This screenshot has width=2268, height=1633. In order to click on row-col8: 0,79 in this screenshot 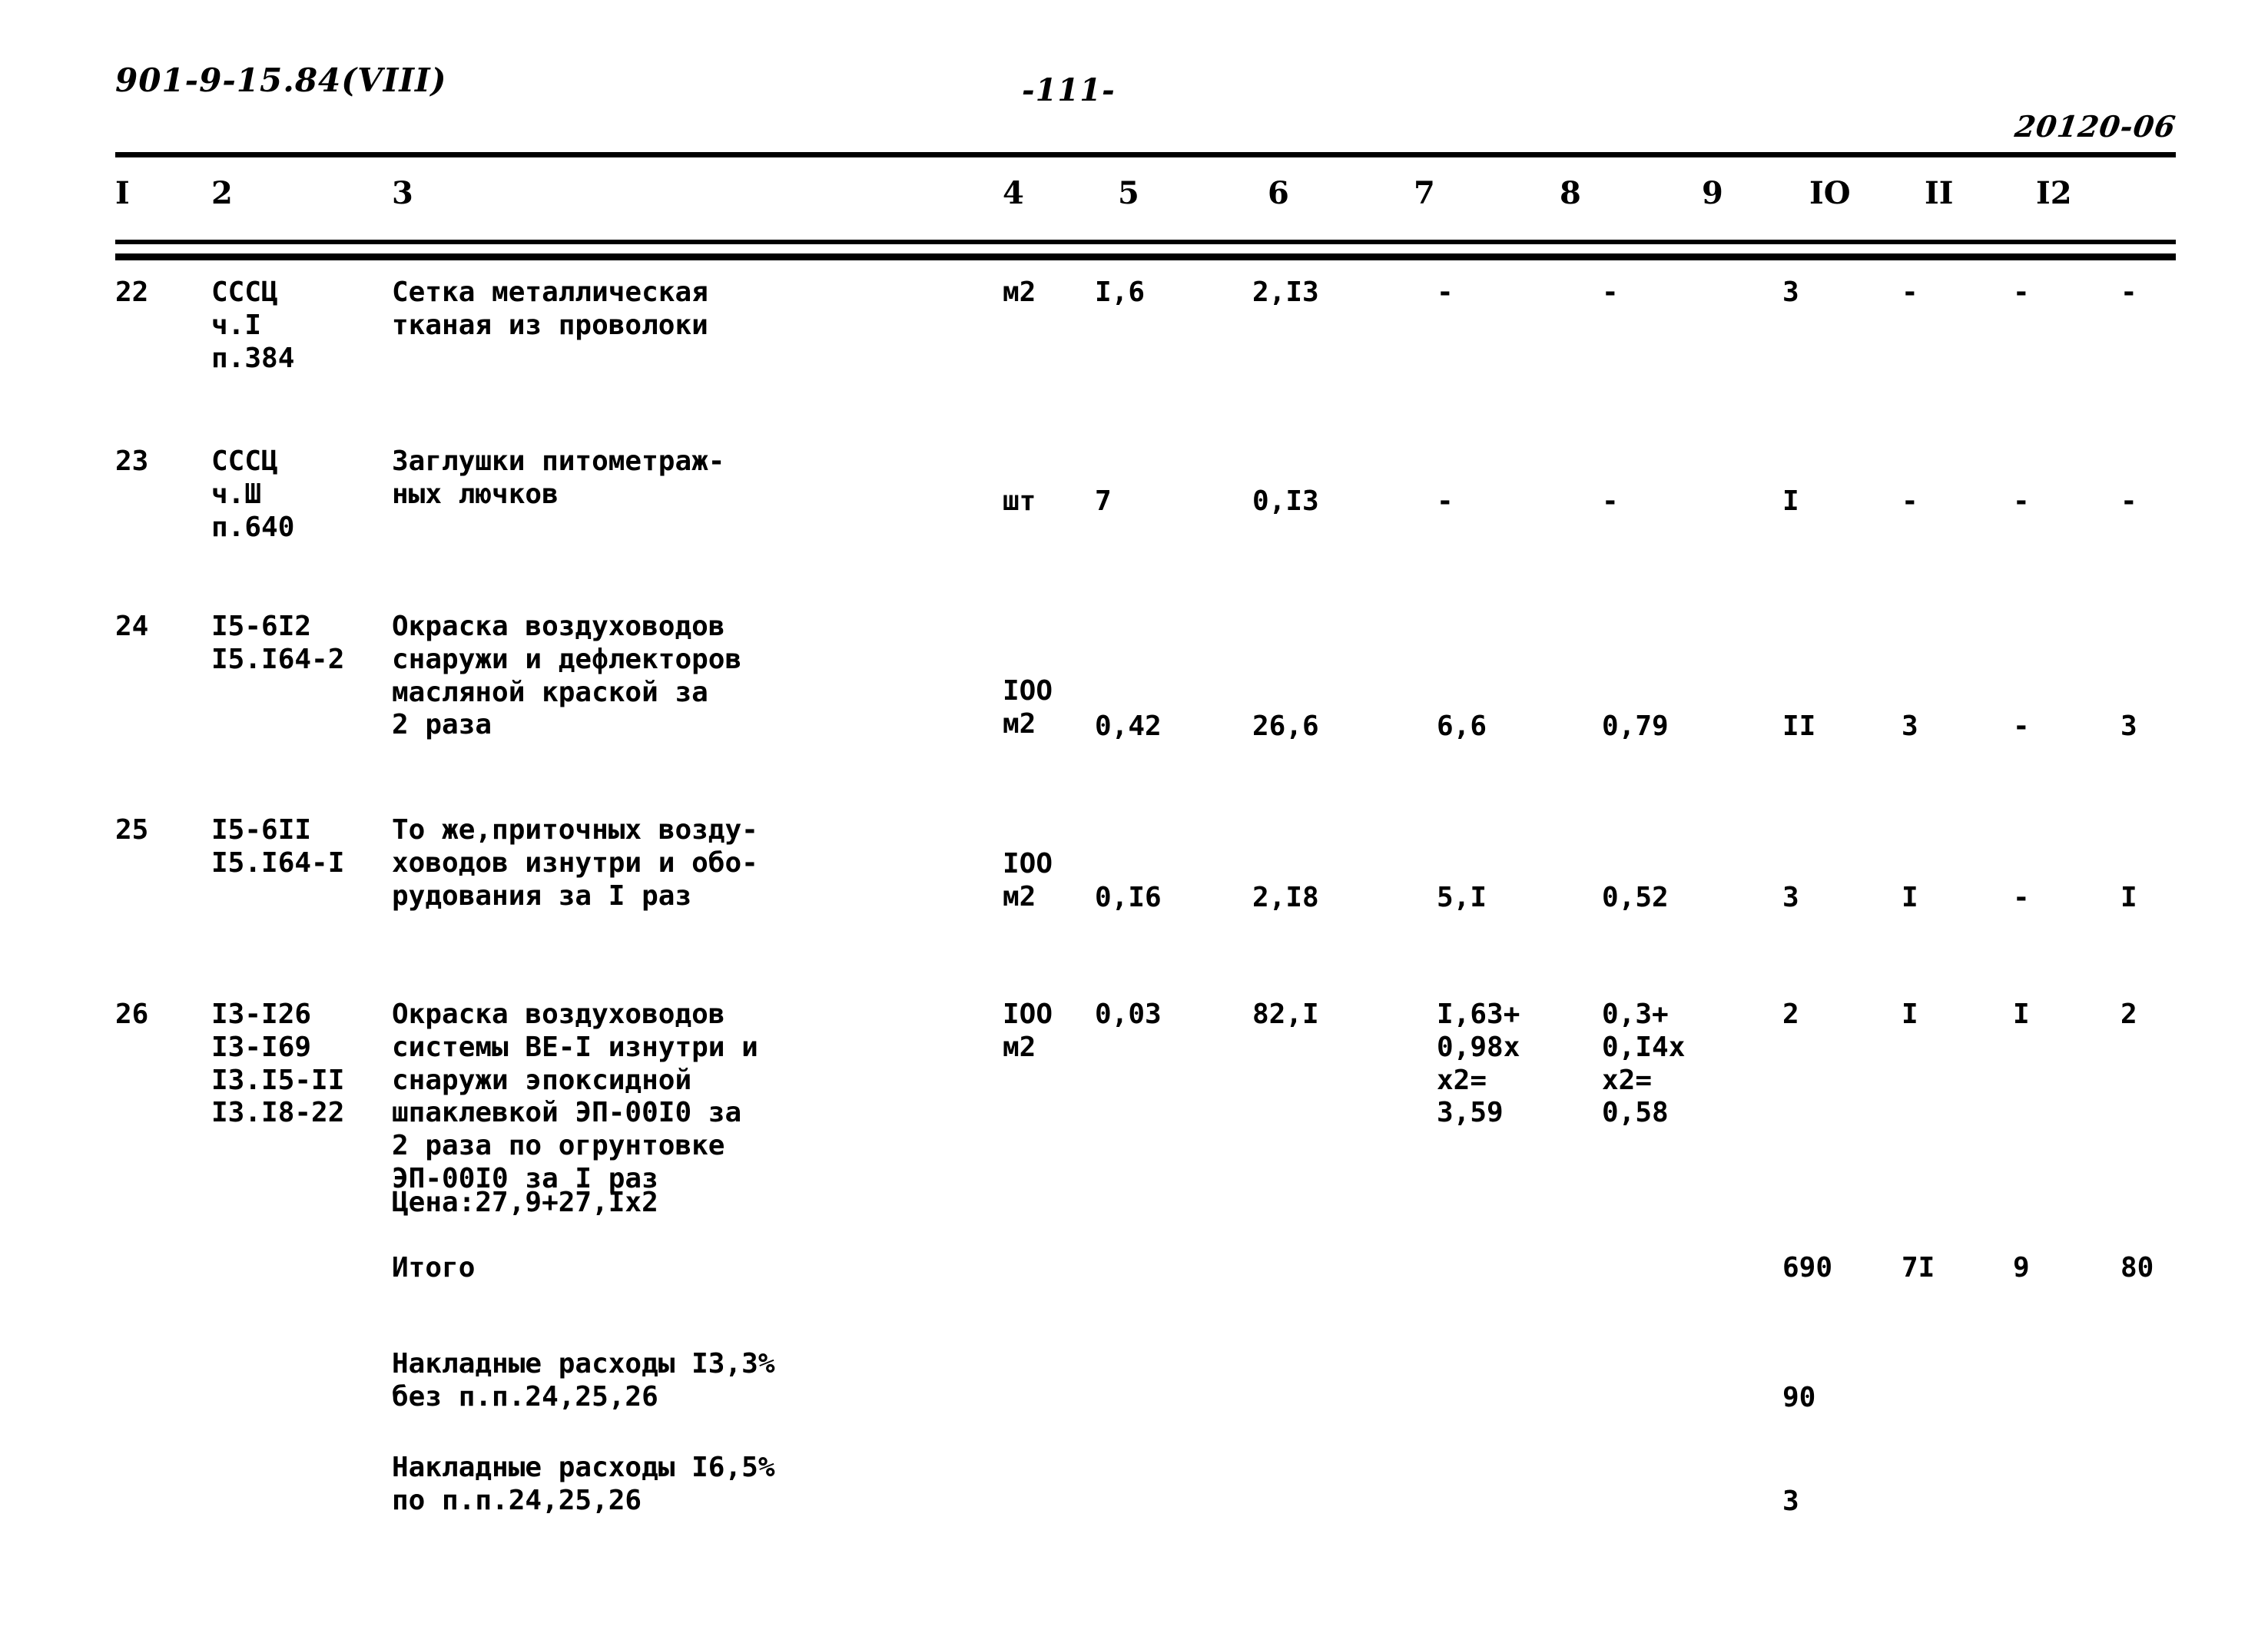, I will do `click(1635, 726)`.